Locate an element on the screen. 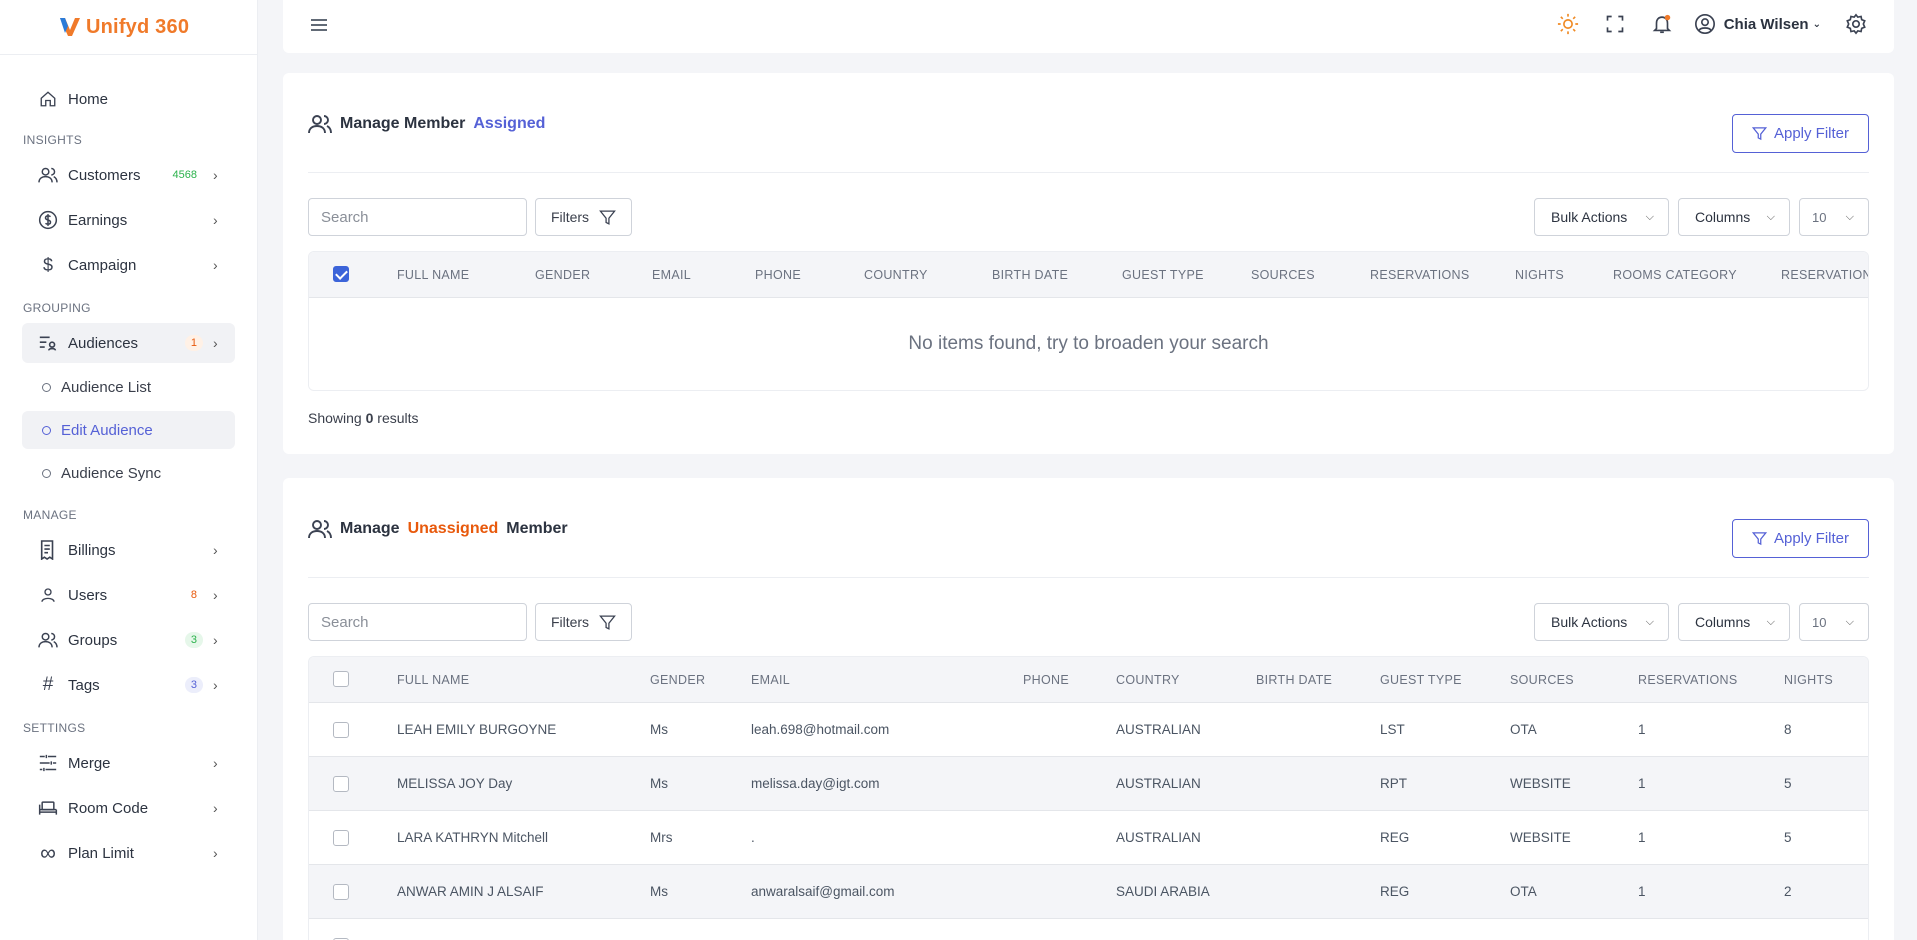  home-icon is located at coordinates (48, 99).